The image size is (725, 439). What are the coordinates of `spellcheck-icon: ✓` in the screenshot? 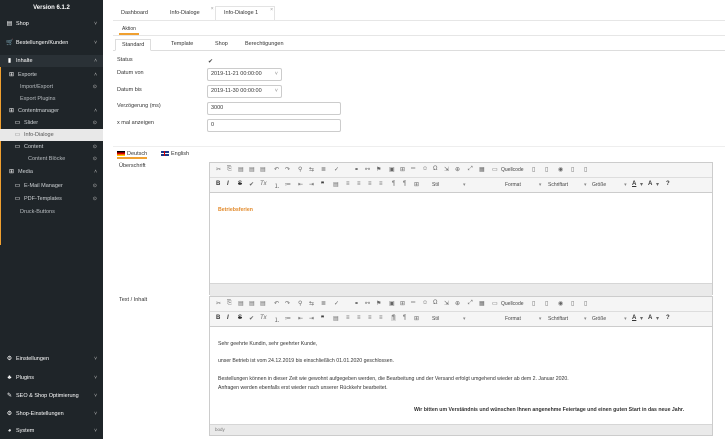 It's located at (336, 169).